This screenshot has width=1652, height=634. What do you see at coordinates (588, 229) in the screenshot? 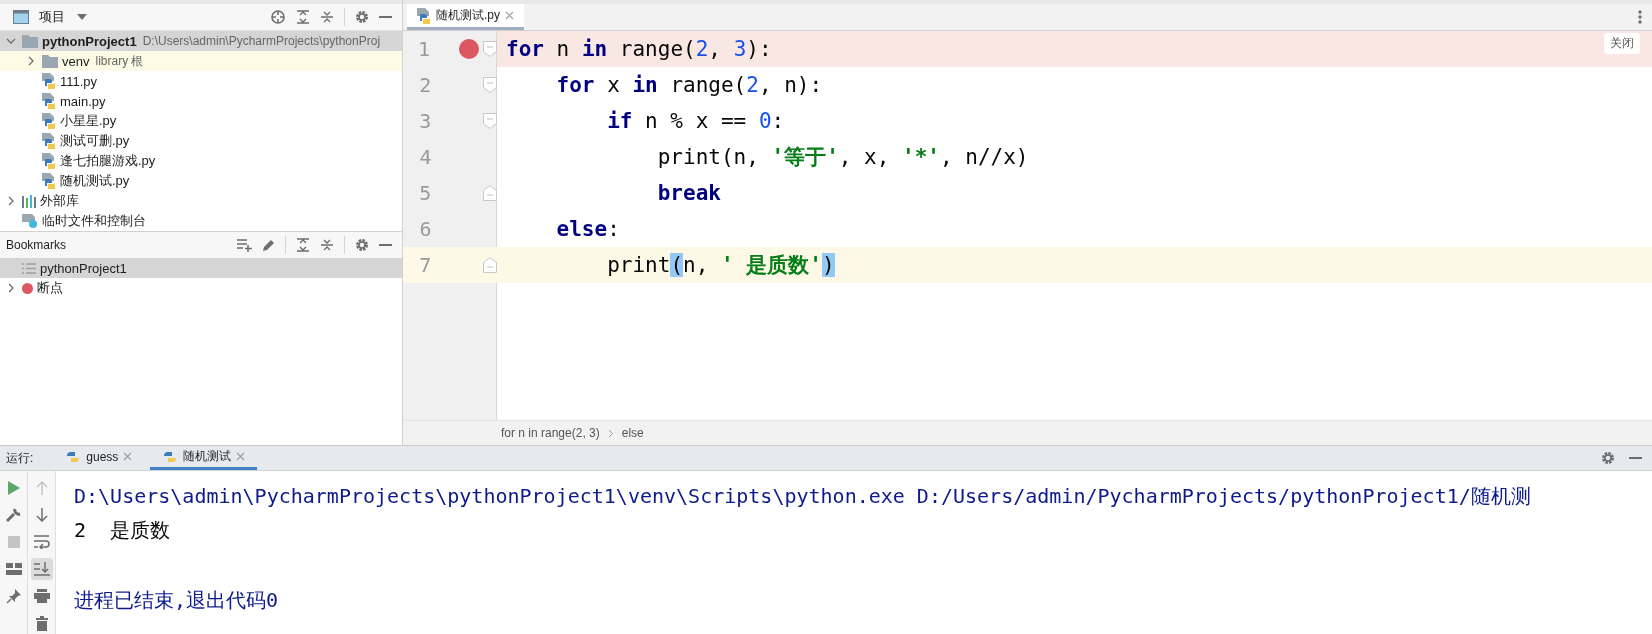
I see `code-line: else:` at bounding box center [588, 229].